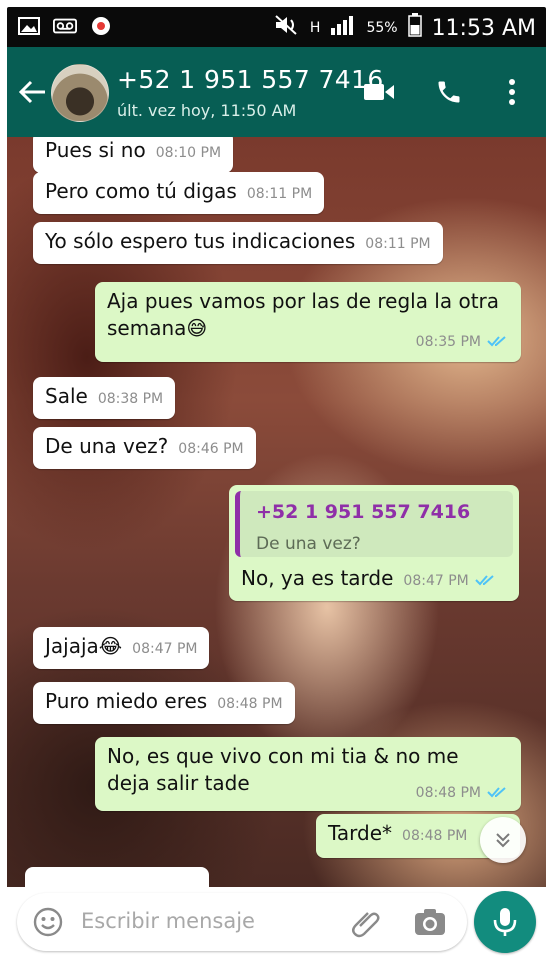 The image size is (553, 966). I want to click on message-time: 08:38 PM, so click(130, 399).